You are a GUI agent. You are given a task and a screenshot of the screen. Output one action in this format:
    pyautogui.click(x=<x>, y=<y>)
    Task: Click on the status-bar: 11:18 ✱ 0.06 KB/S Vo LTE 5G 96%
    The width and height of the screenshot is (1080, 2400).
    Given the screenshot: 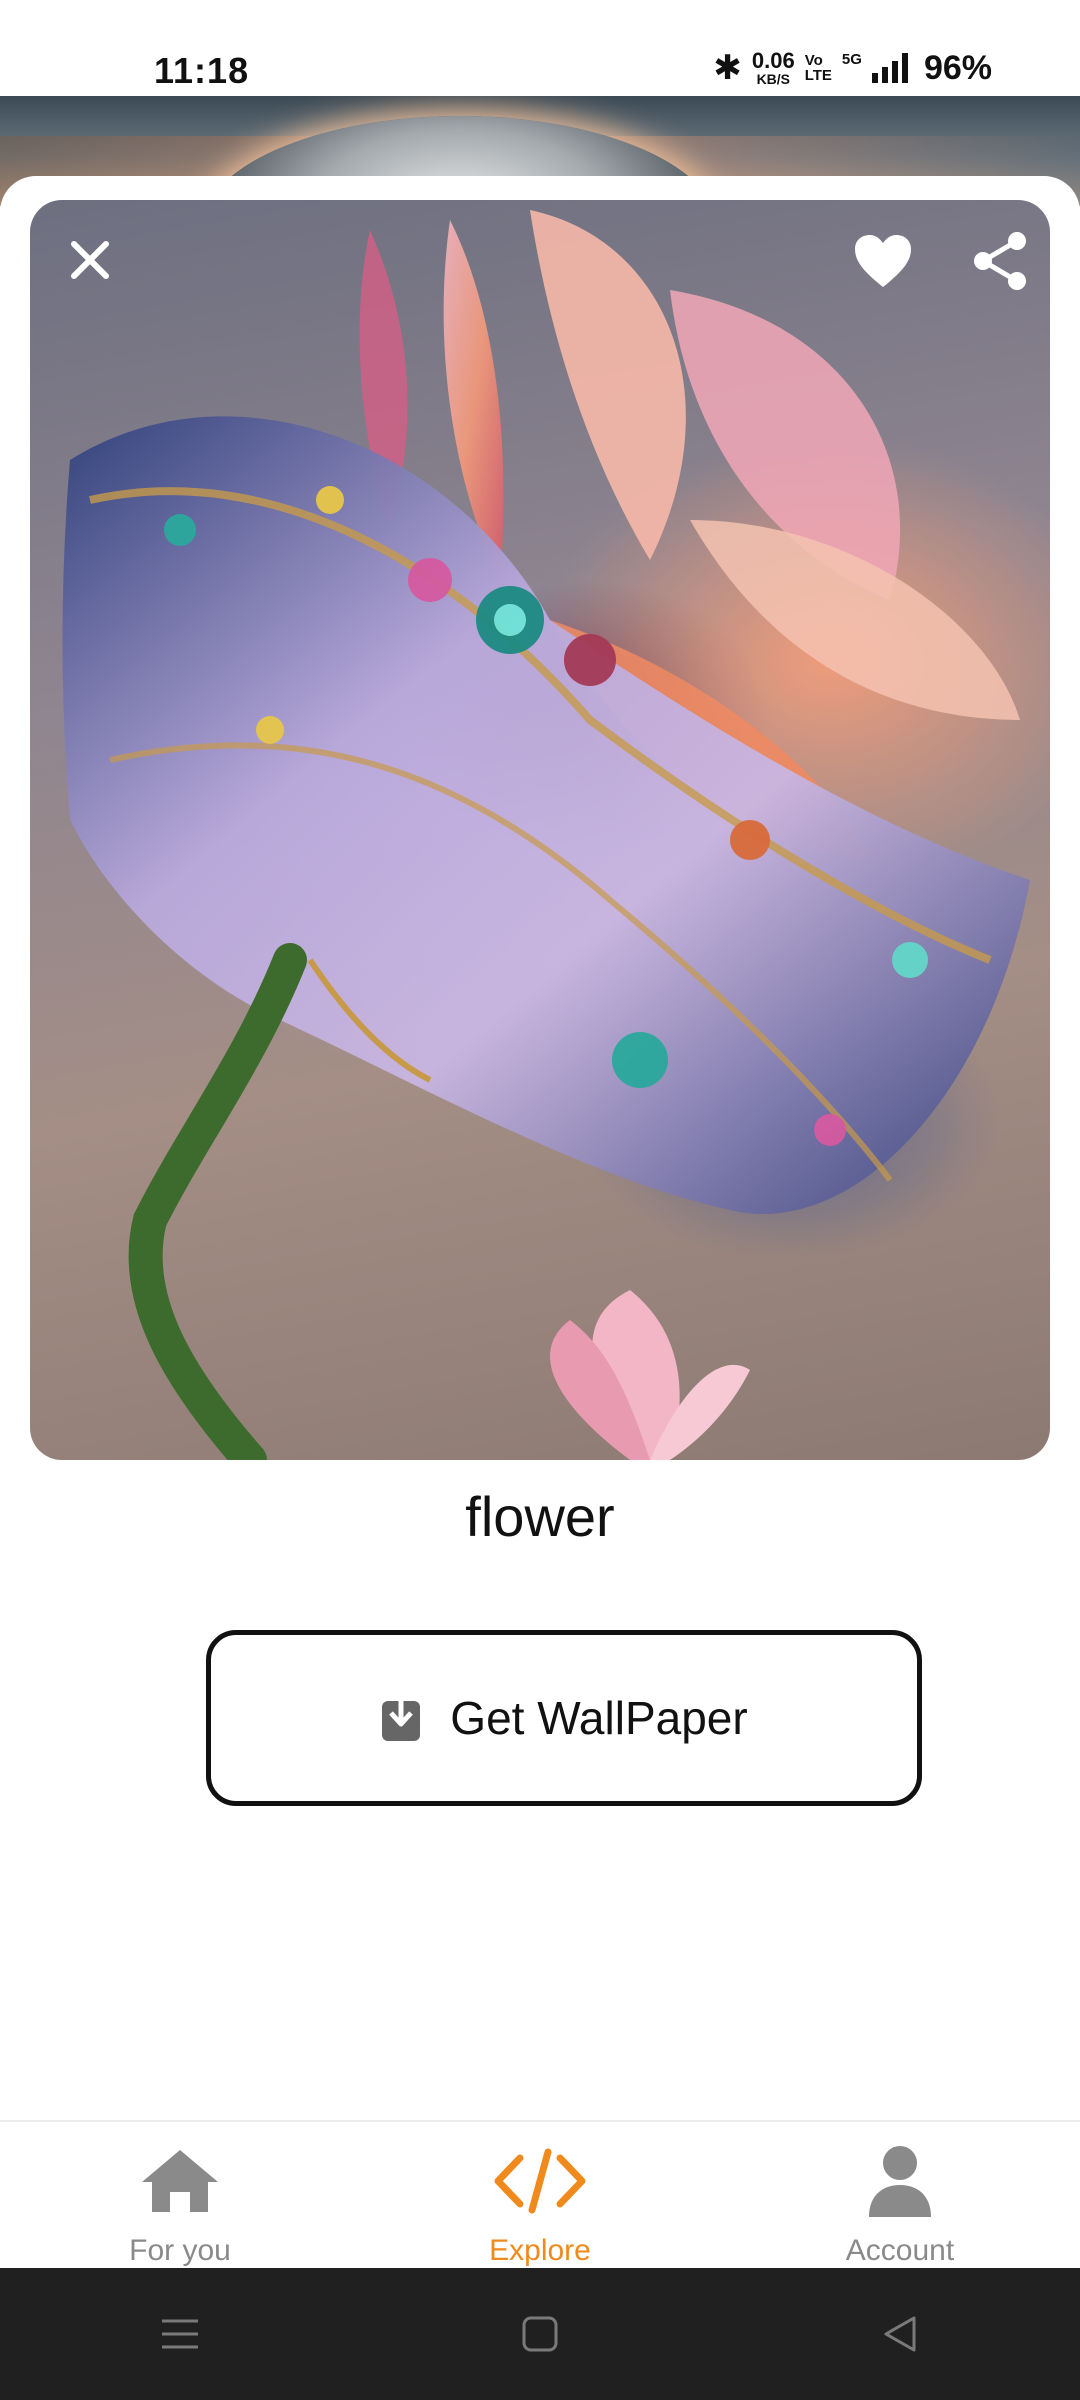 What is the action you would take?
    pyautogui.click(x=540, y=48)
    